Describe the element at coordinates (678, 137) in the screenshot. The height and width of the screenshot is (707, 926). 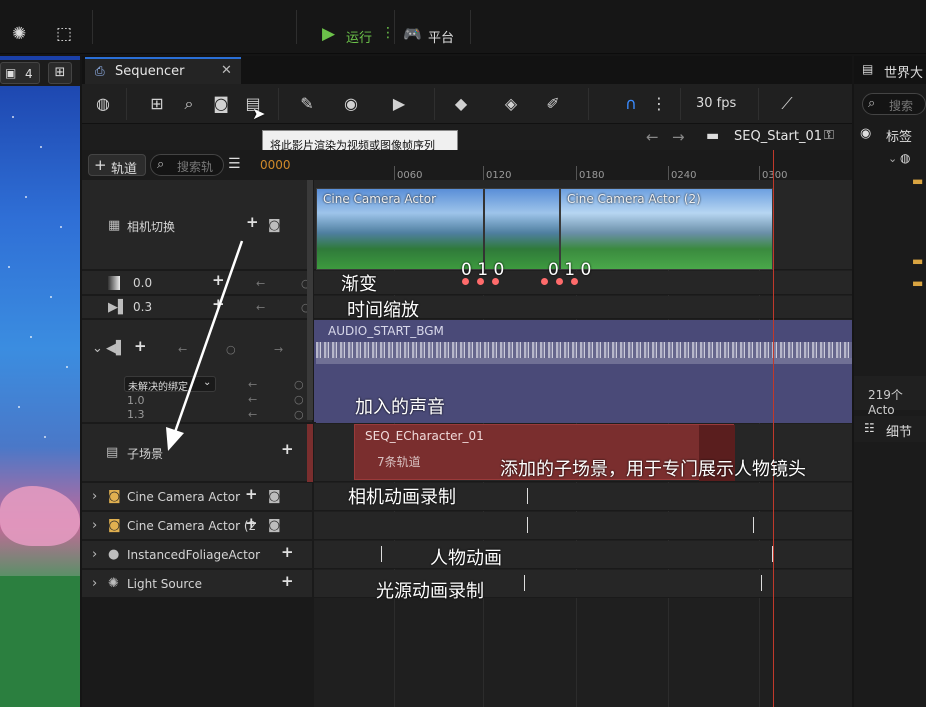
I see `forward-arrow-icon: →` at that location.